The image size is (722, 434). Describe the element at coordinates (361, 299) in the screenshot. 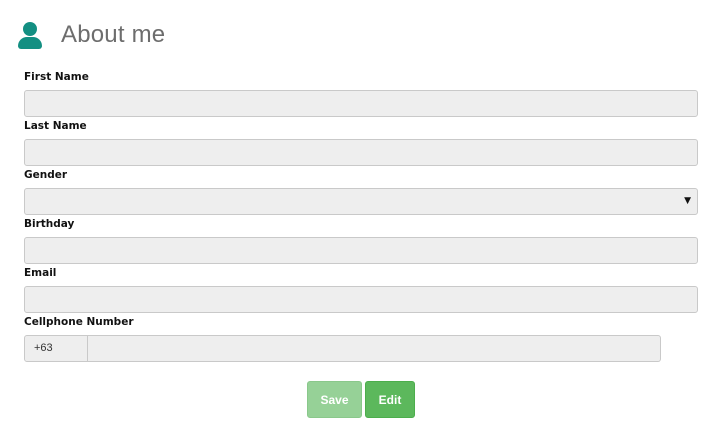

I see `email-field` at that location.